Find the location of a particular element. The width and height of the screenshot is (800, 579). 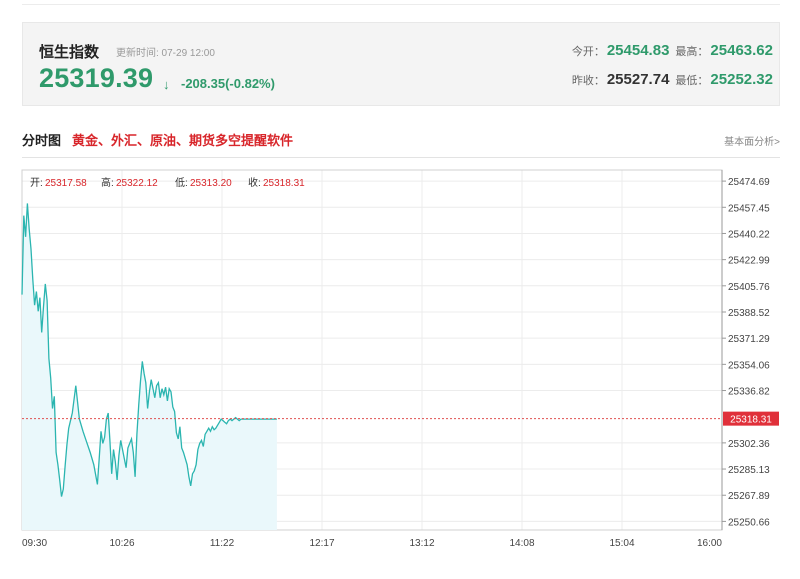

y-tick-label: 25250.66 is located at coordinates (749, 522).